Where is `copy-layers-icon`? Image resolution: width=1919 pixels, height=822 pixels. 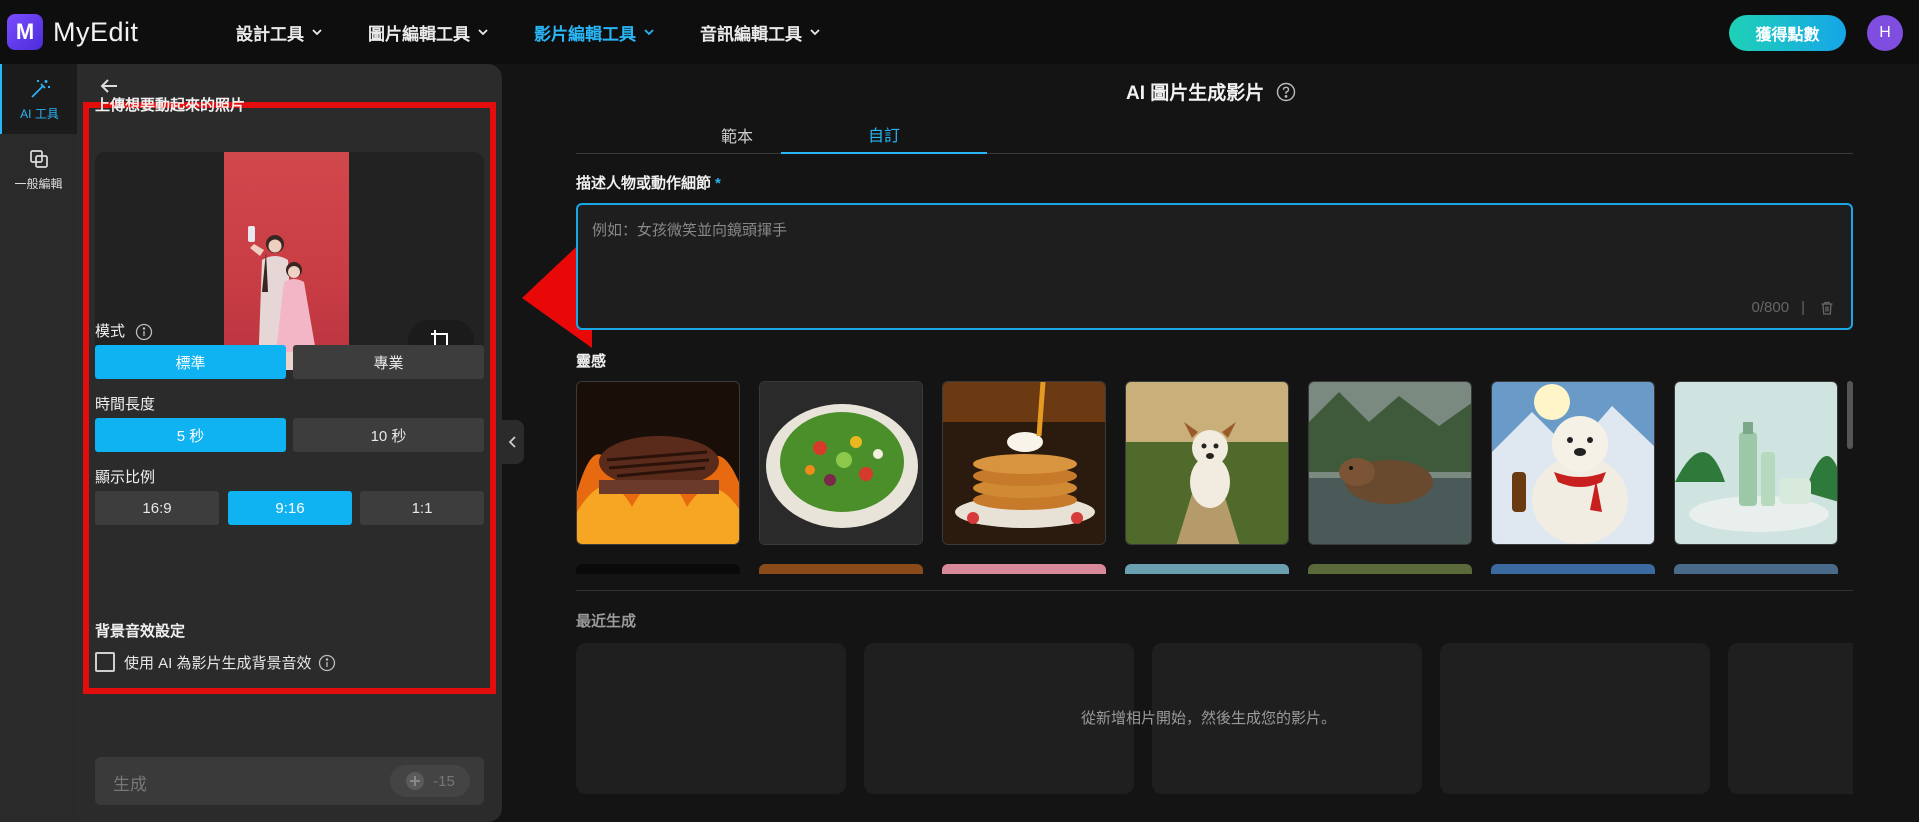 copy-layers-icon is located at coordinates (38, 158).